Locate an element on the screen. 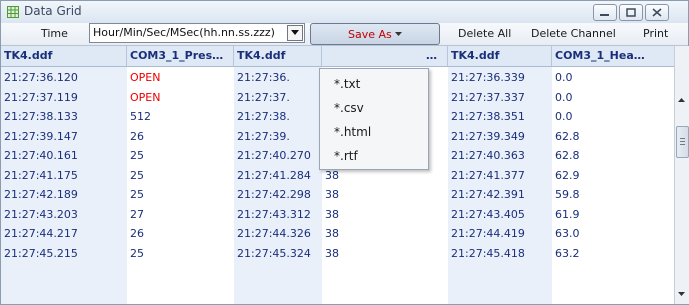  table-cell: 21:27:36.339 is located at coordinates (488, 77).